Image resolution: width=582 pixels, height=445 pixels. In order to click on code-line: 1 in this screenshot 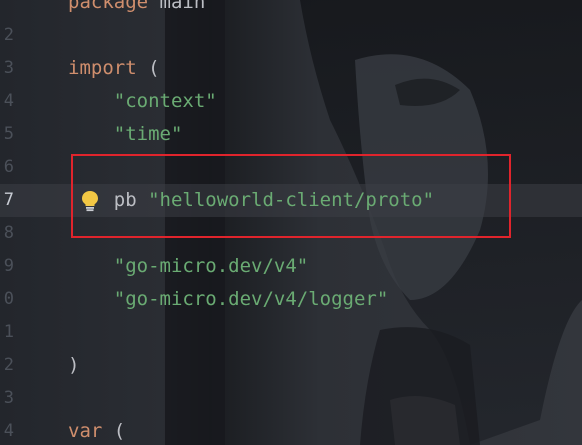, I will do `click(291, 332)`.